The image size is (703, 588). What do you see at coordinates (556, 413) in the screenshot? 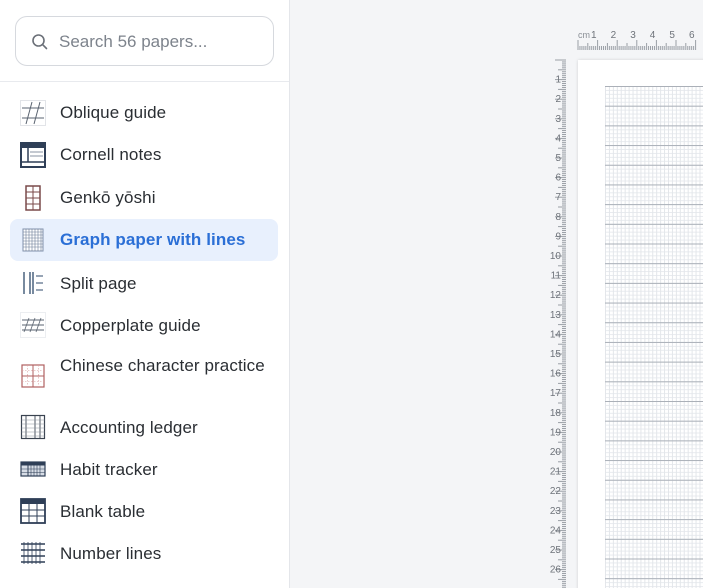
I see `ruler-tick-label: 18` at bounding box center [556, 413].